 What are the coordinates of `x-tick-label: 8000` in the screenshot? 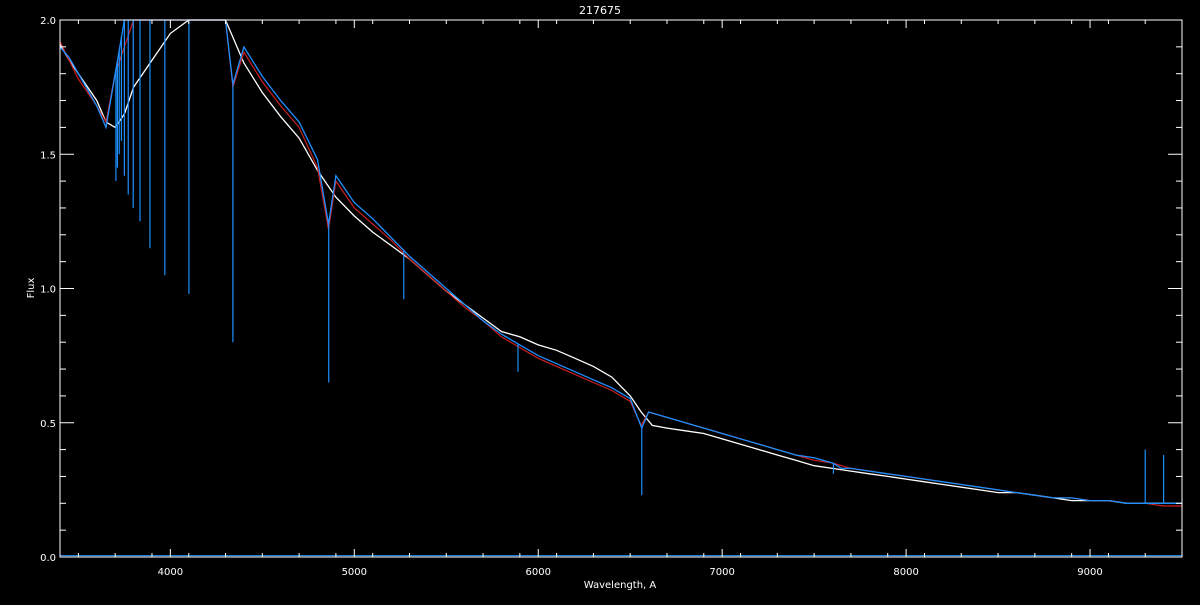 It's located at (905, 572).